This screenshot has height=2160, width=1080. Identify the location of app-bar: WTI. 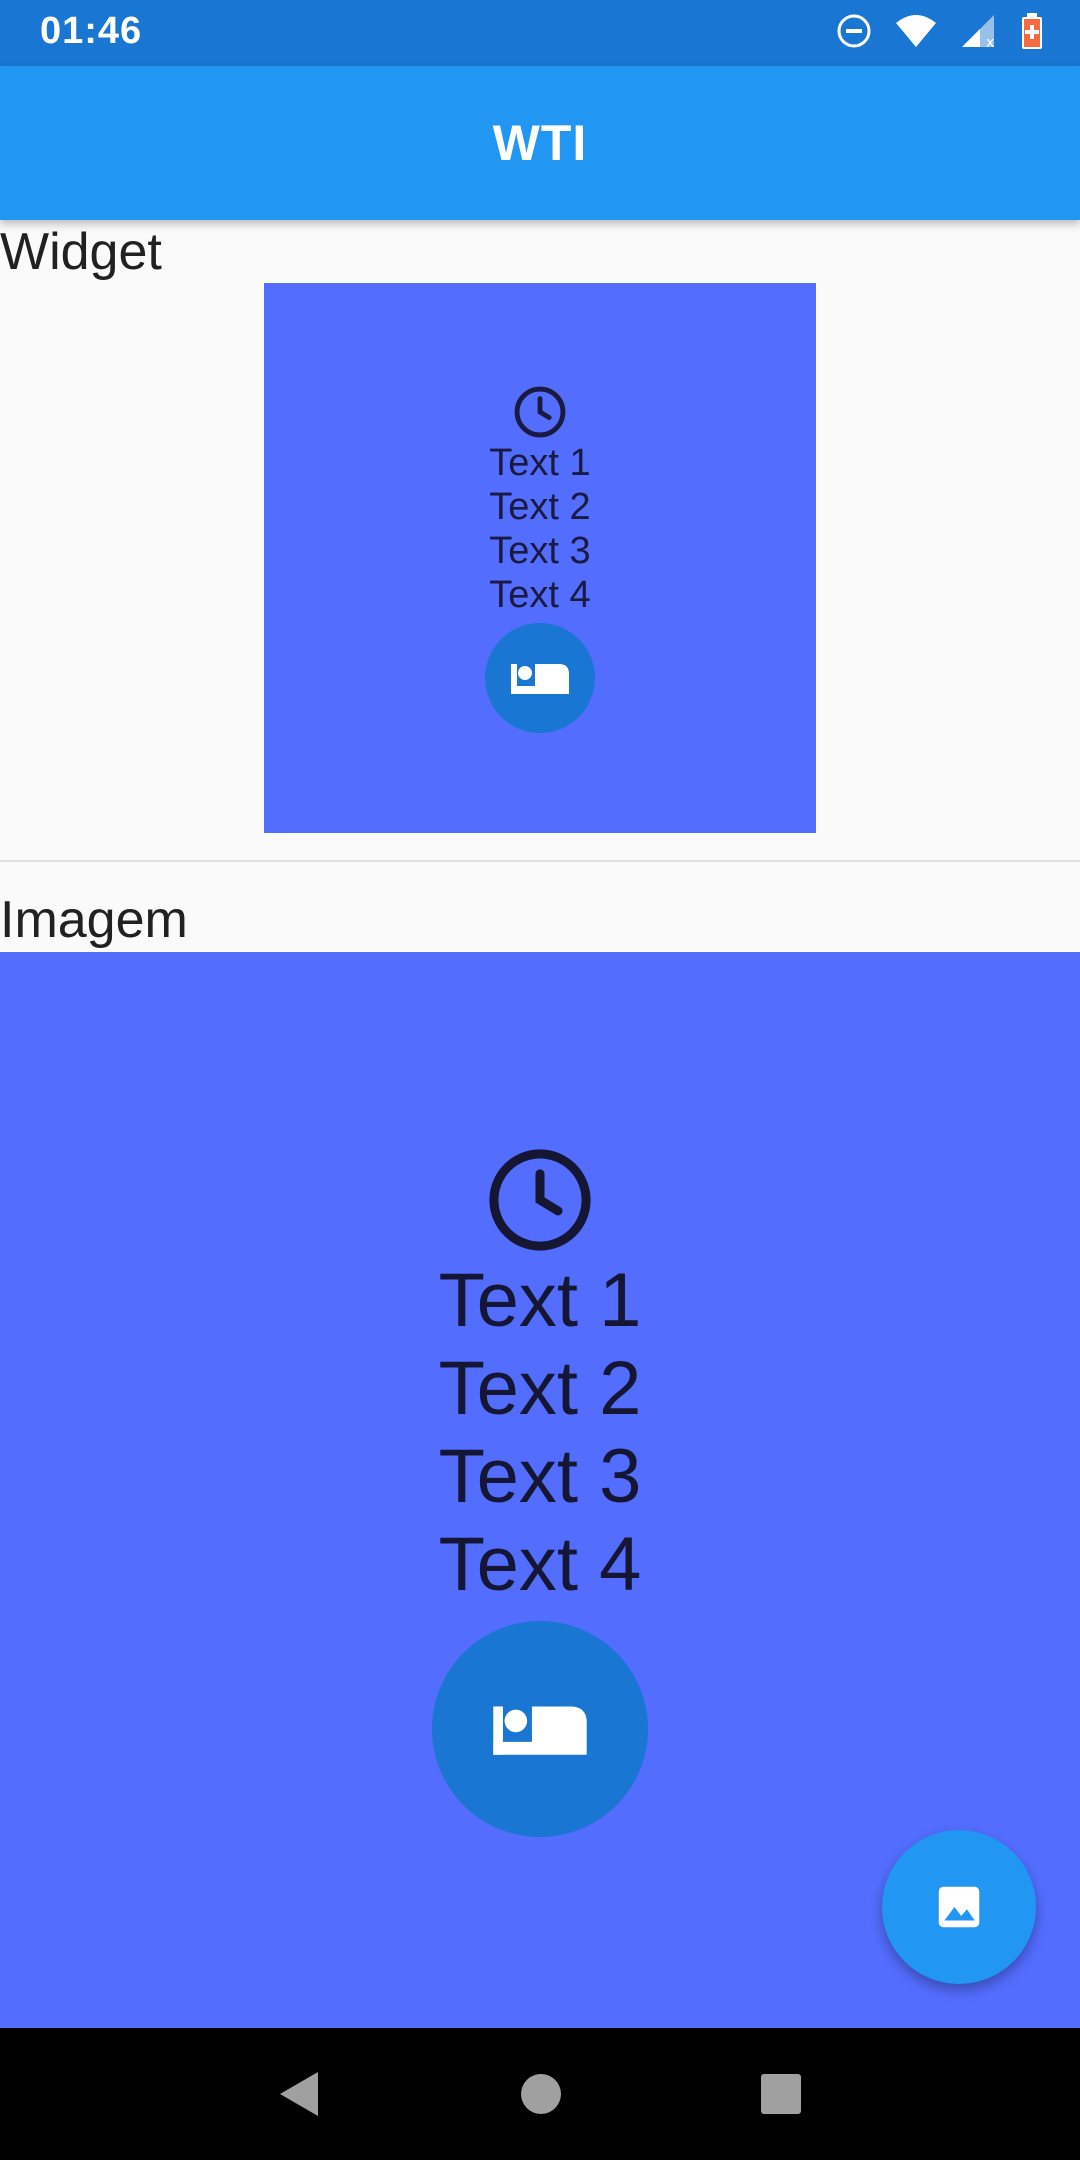
(540, 143).